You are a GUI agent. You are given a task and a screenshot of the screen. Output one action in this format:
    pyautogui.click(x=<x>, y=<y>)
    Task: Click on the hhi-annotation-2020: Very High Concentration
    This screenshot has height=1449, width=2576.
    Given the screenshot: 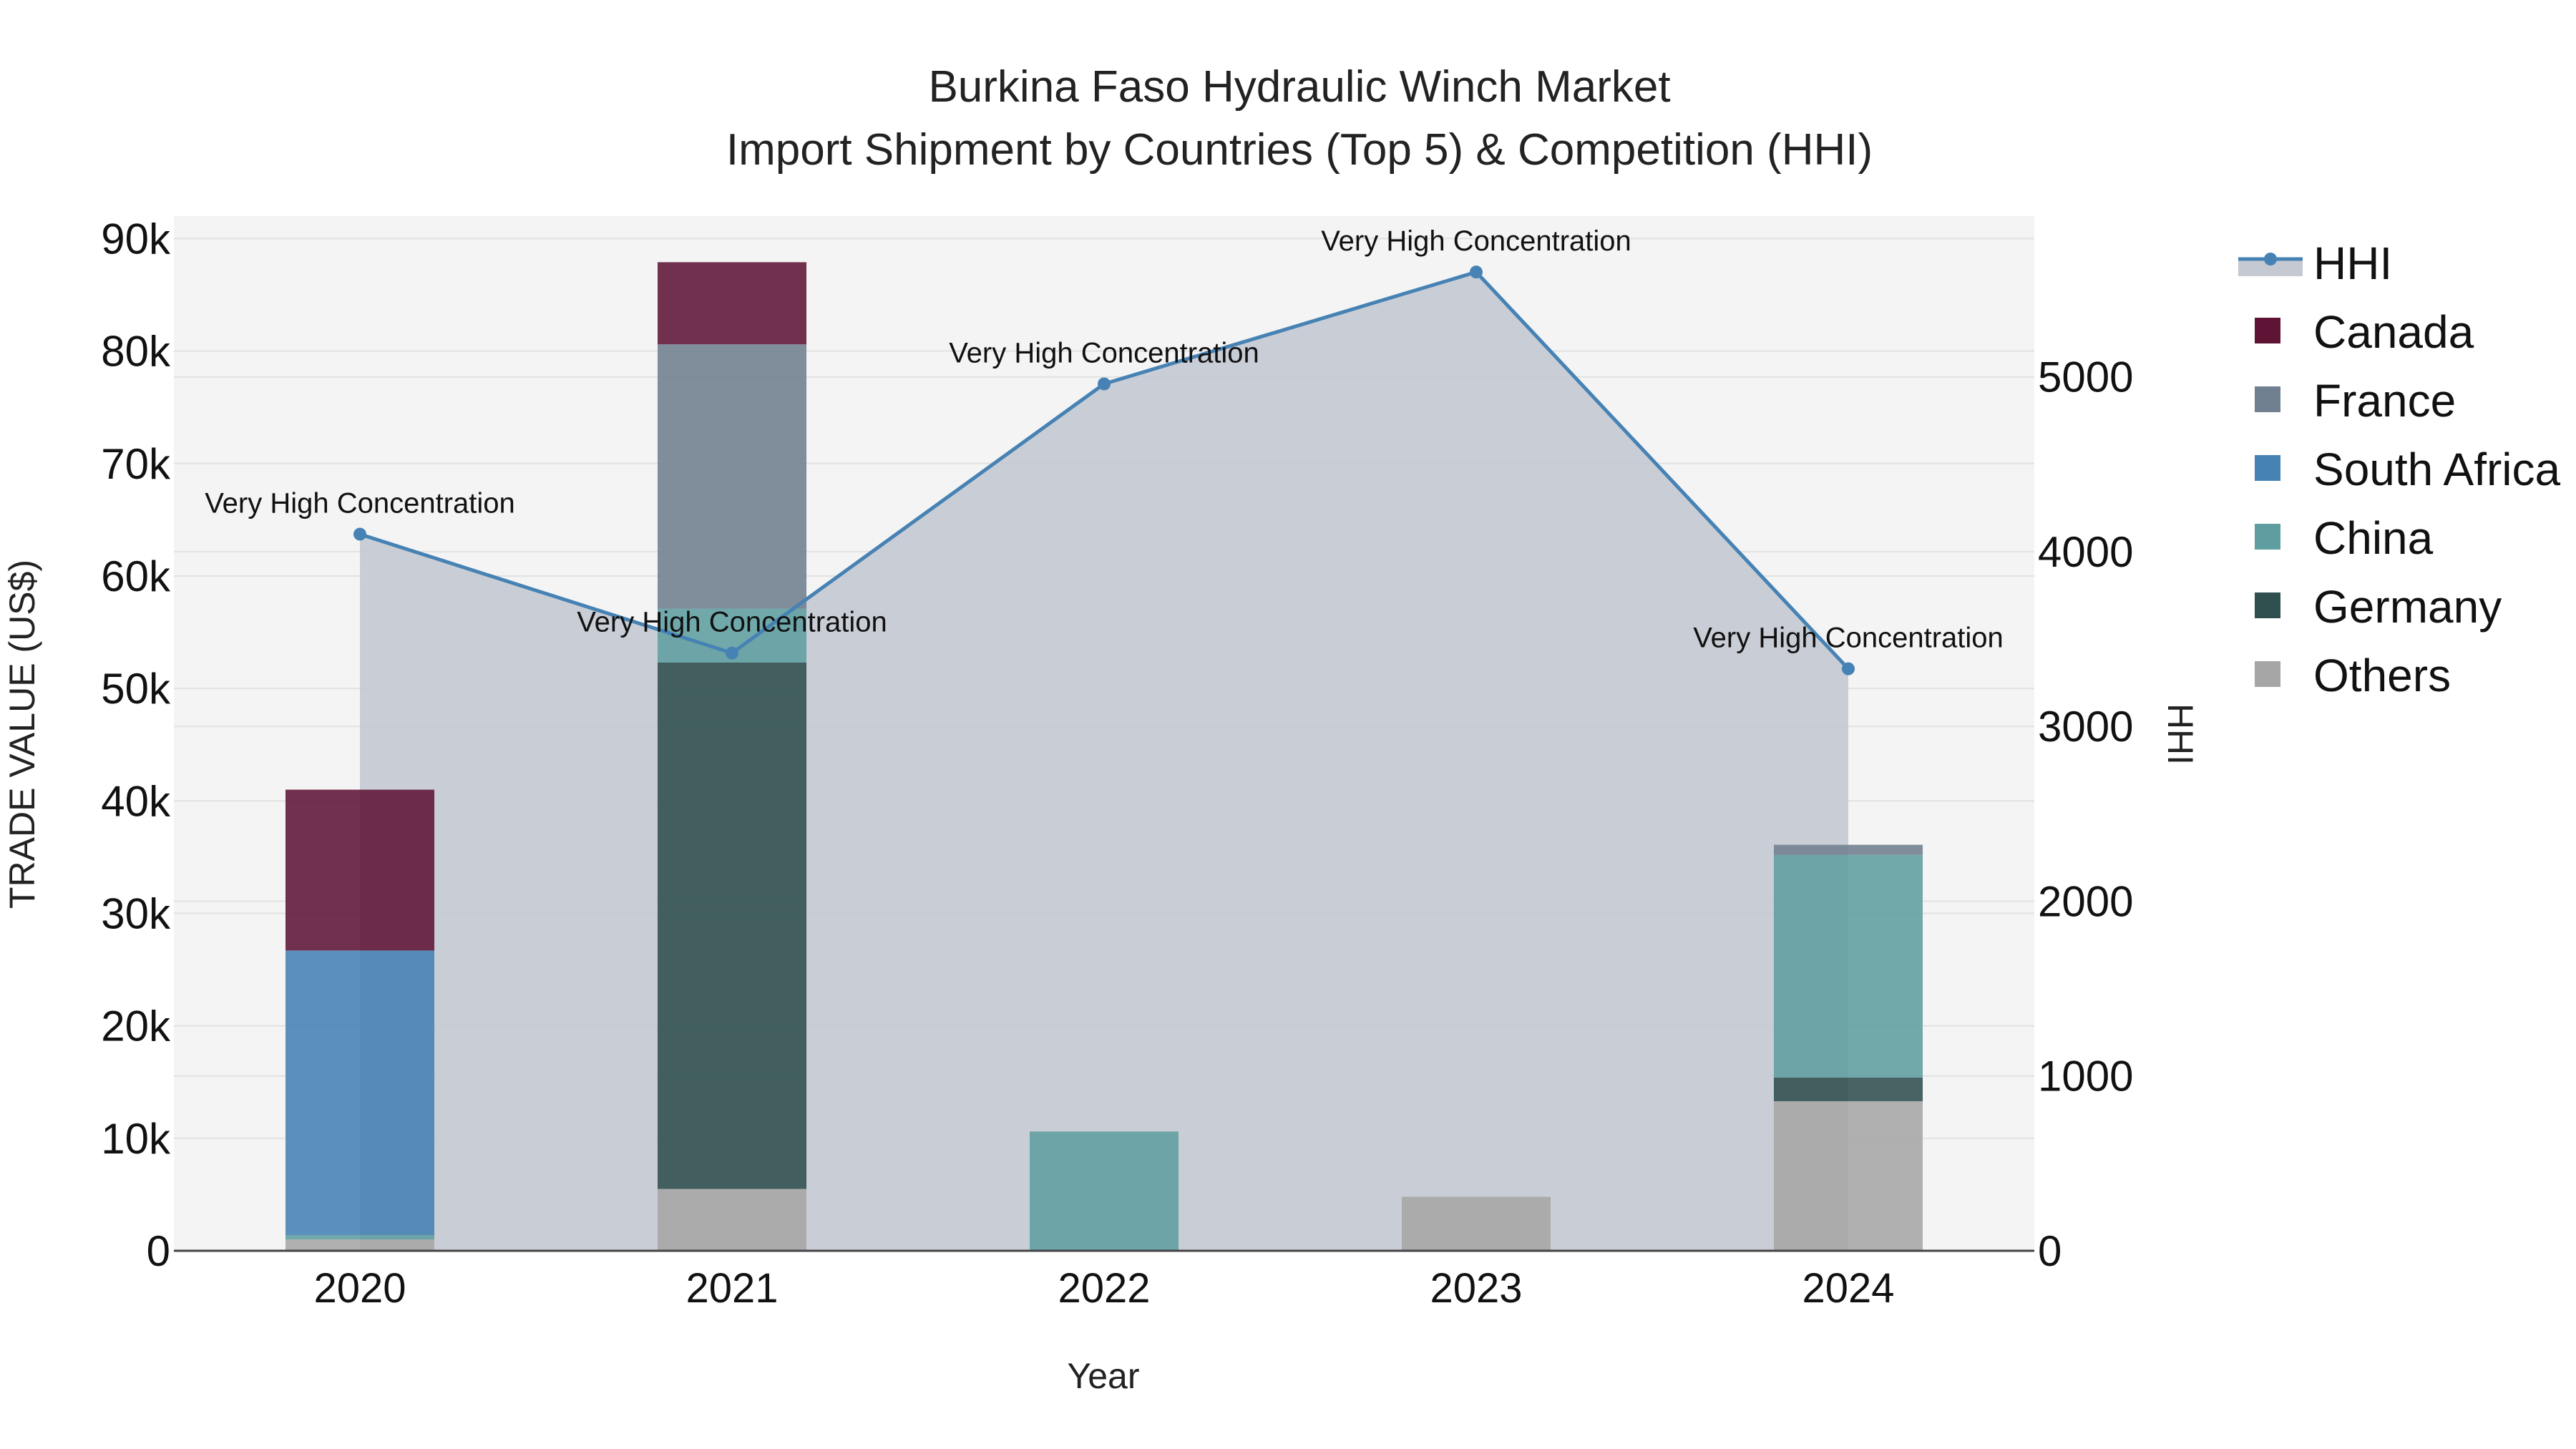 What is the action you would take?
    pyautogui.click(x=360, y=503)
    